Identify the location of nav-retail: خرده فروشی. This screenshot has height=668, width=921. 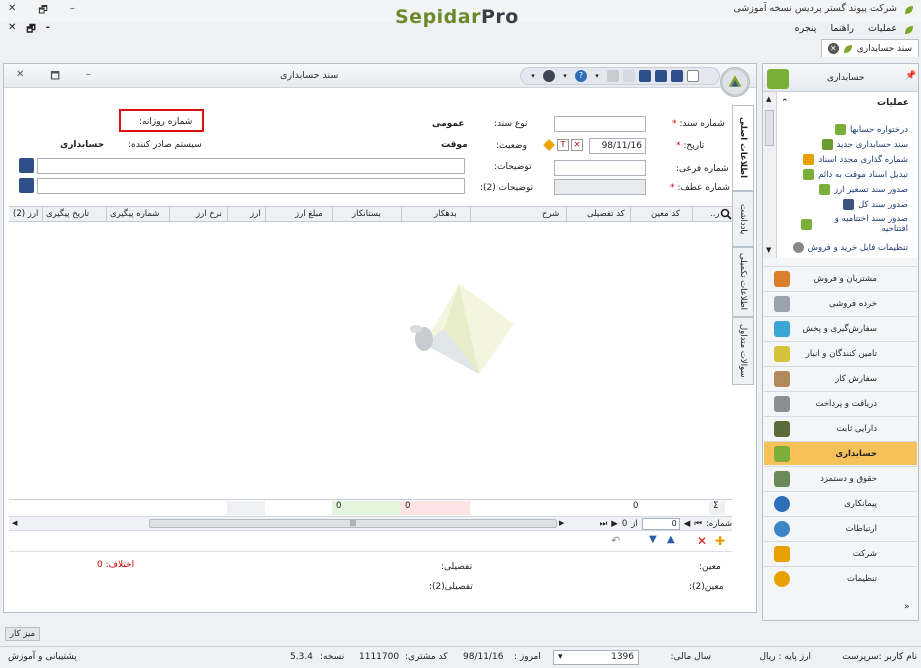
(840, 303).